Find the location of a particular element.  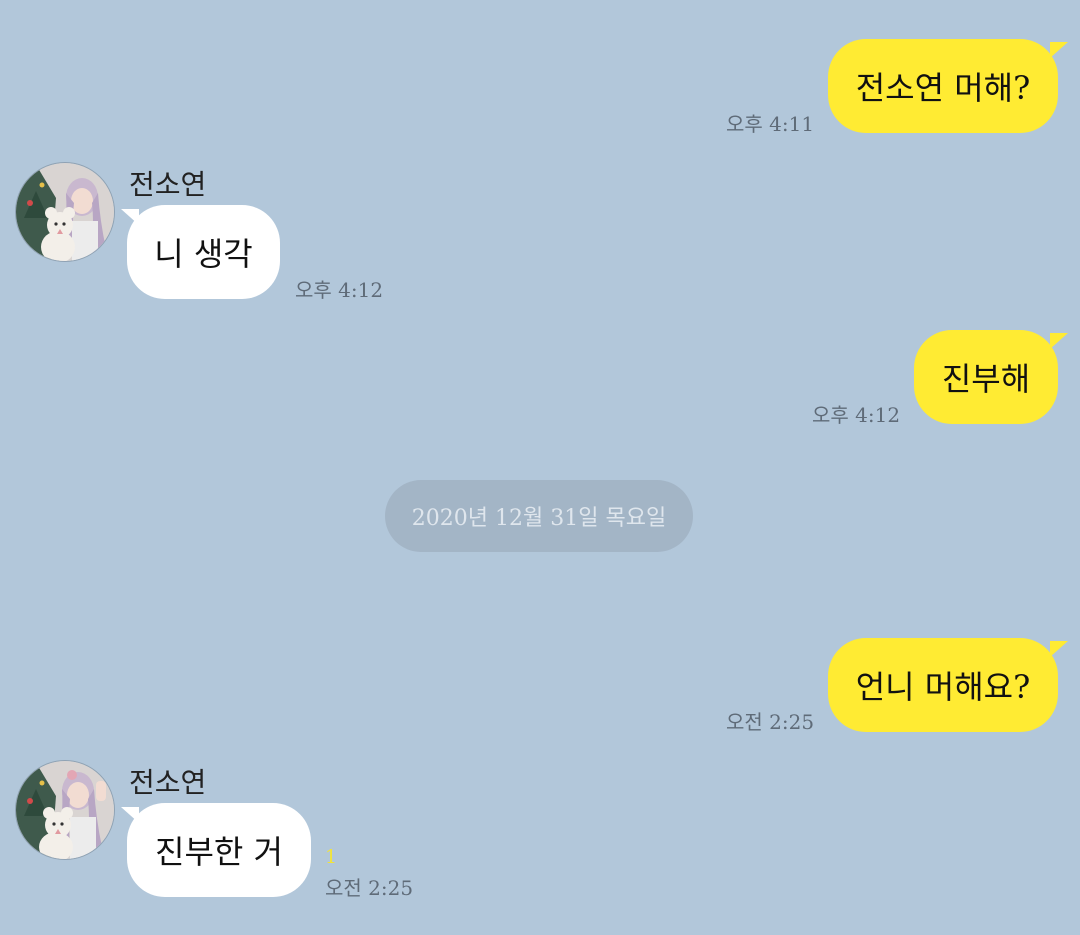

message-time: 오후 4:11 is located at coordinates (770, 124).